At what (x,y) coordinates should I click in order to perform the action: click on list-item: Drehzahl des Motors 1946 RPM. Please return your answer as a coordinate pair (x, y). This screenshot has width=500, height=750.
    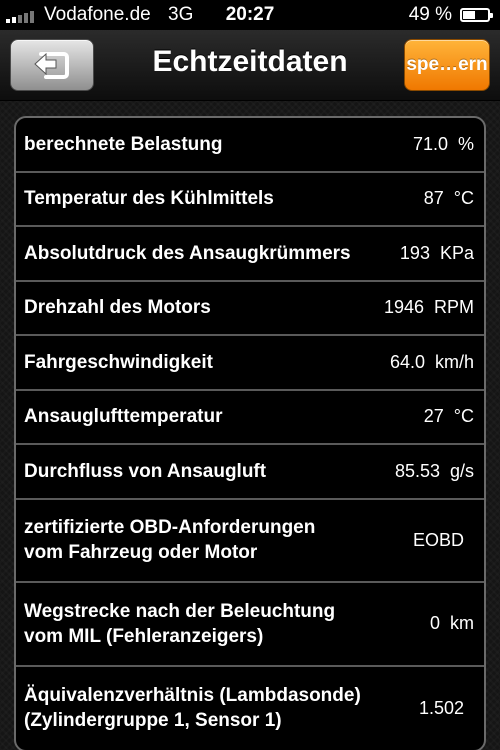
    Looking at the image, I should click on (250, 309).